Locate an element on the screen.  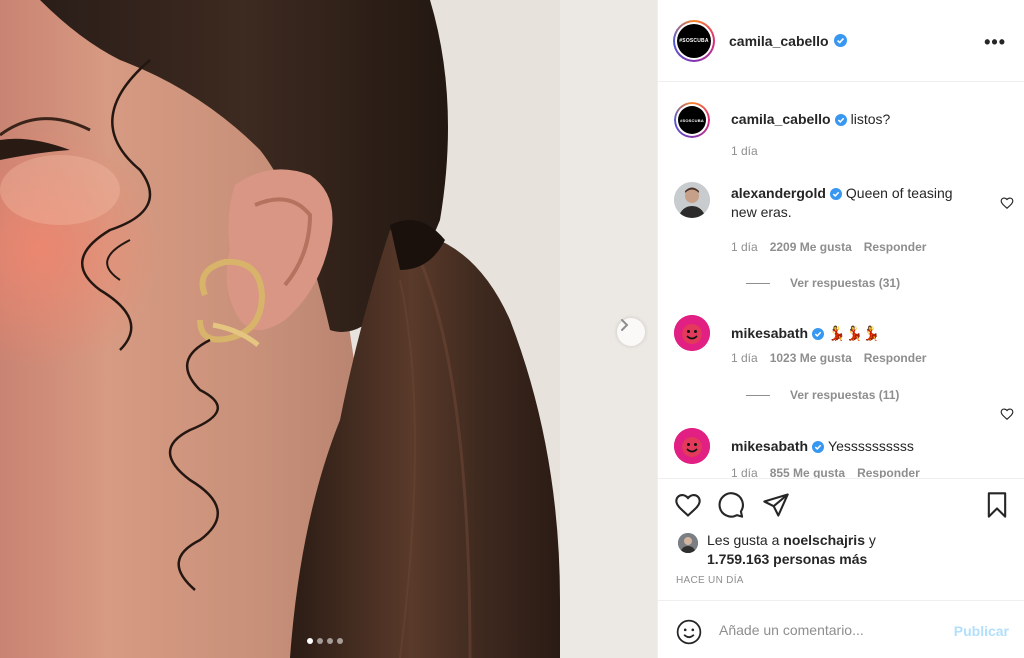
post-timestamp: HACE UN DÍA is located at coordinates (710, 580).